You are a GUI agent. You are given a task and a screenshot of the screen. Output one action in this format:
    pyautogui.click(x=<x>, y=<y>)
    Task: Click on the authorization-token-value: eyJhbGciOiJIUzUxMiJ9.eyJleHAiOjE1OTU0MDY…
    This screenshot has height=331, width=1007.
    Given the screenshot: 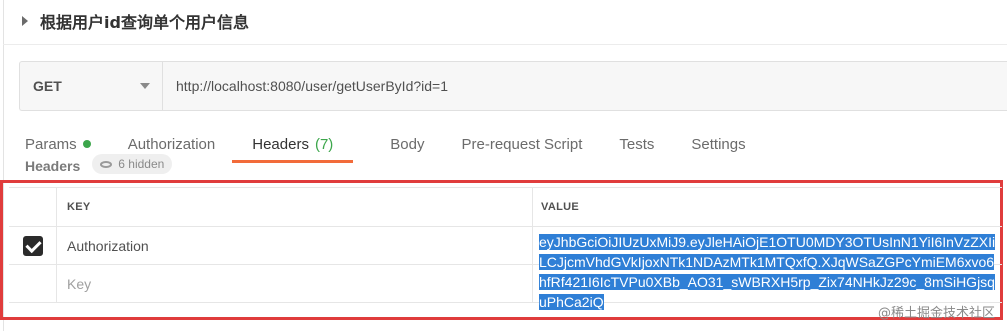 What is the action you would take?
    pyautogui.click(x=767, y=272)
    